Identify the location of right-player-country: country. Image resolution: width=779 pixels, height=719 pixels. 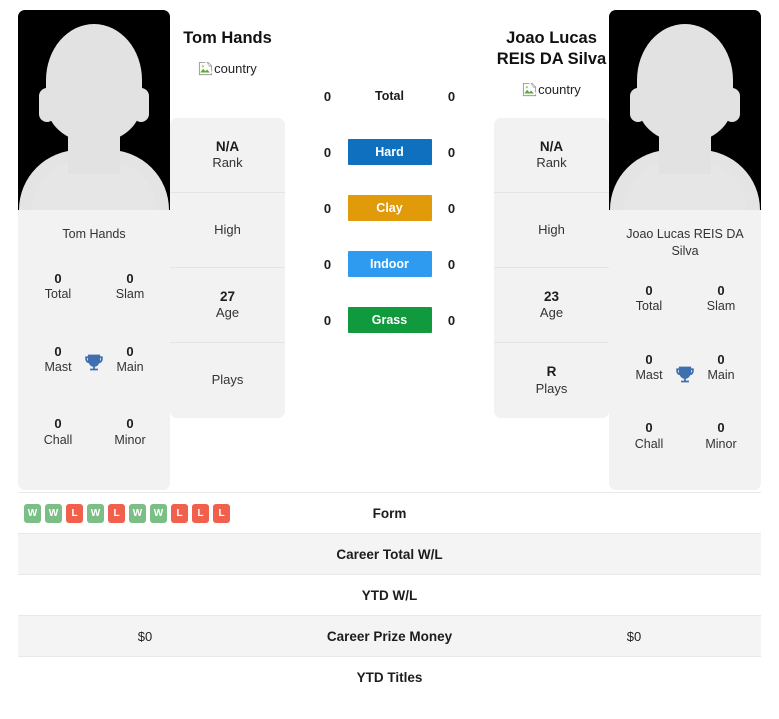
(551, 89).